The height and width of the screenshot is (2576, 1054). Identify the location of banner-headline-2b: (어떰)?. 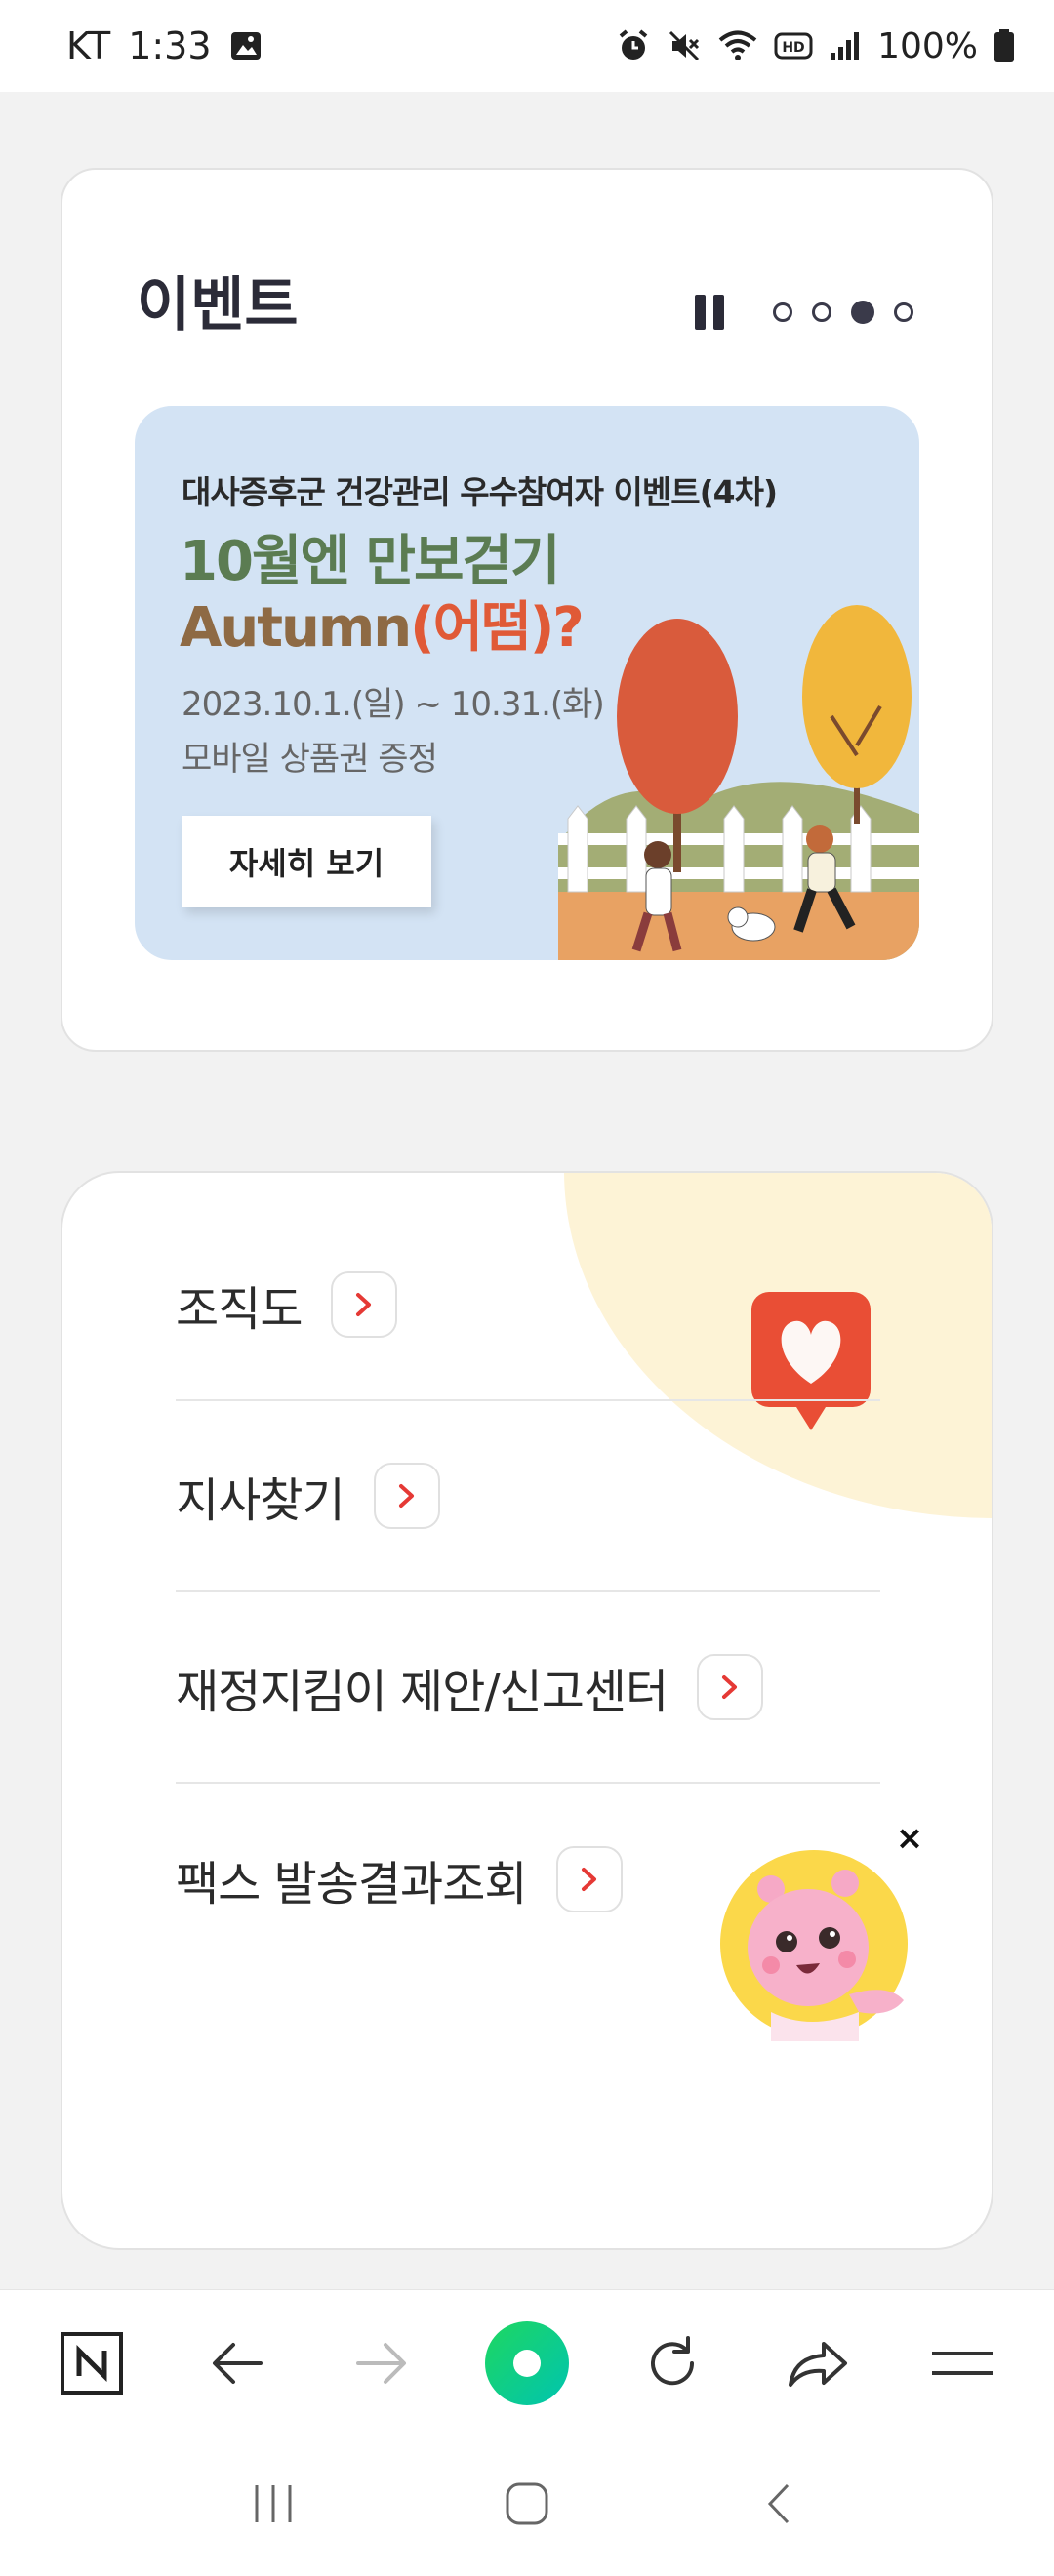
(497, 628).